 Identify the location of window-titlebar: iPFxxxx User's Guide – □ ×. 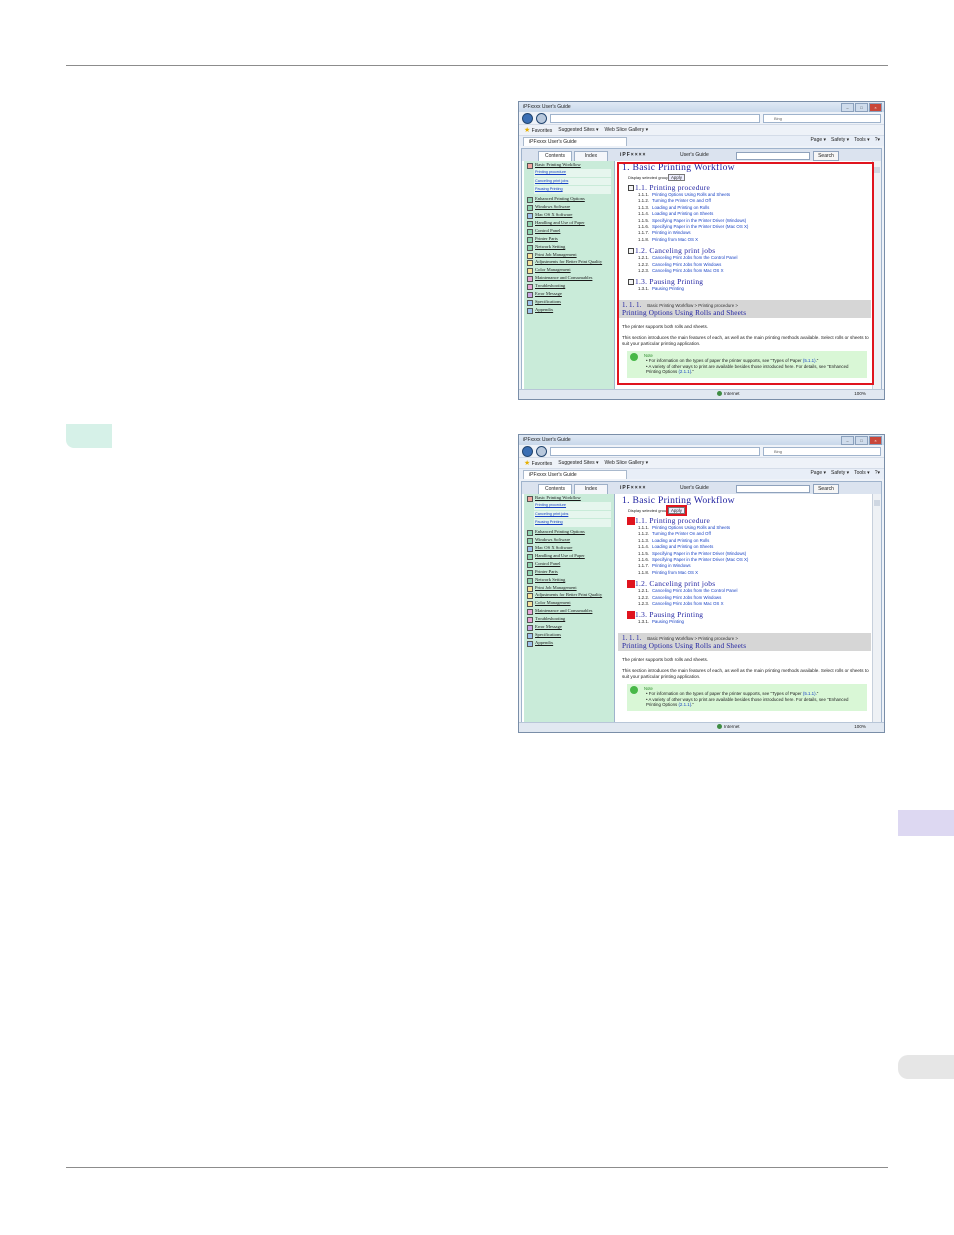
(701, 440).